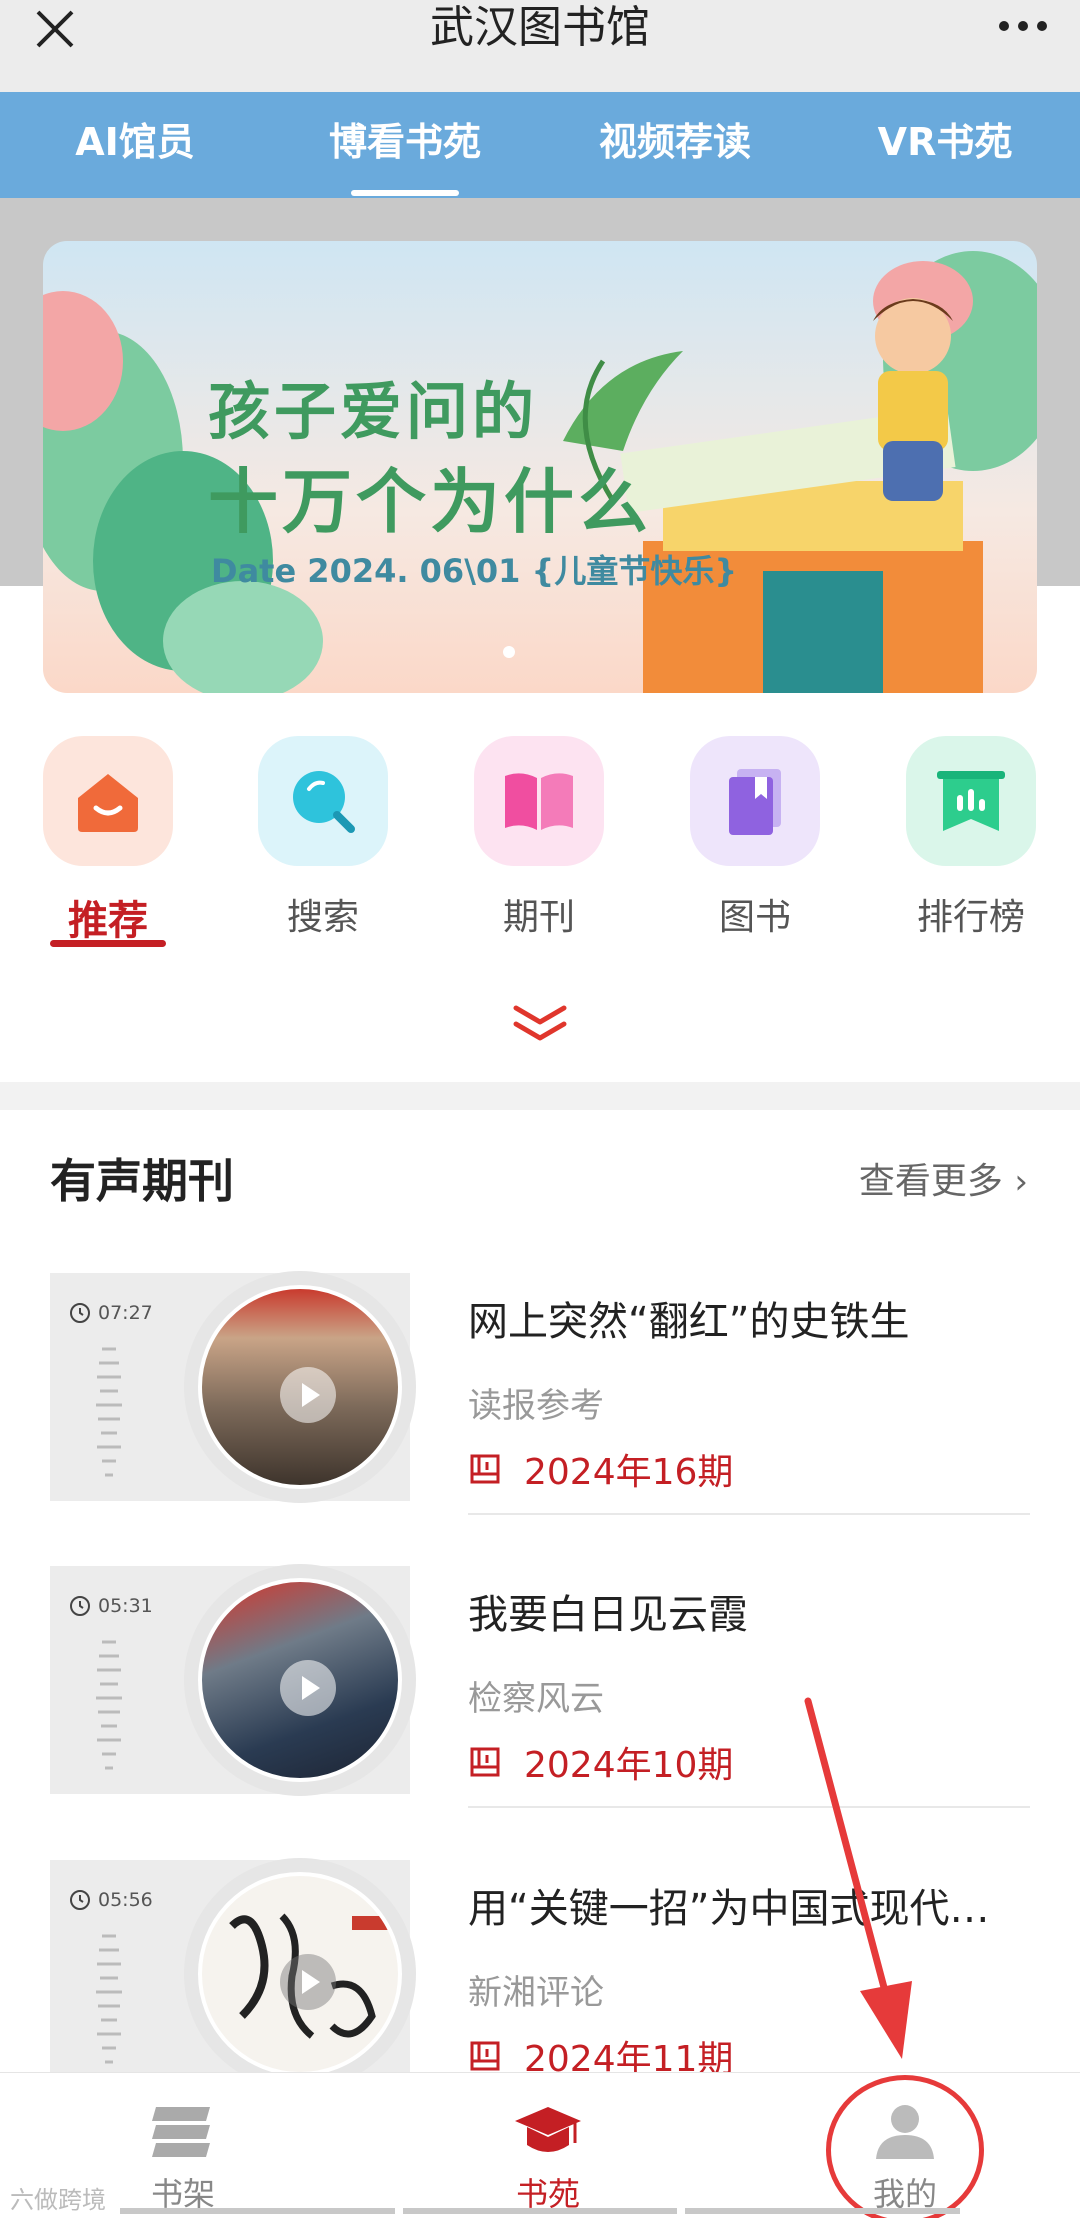 This screenshot has height=2218, width=1080. What do you see at coordinates (373, 411) in the screenshot?
I see `banner-title-line1: 孩子爱问的` at bounding box center [373, 411].